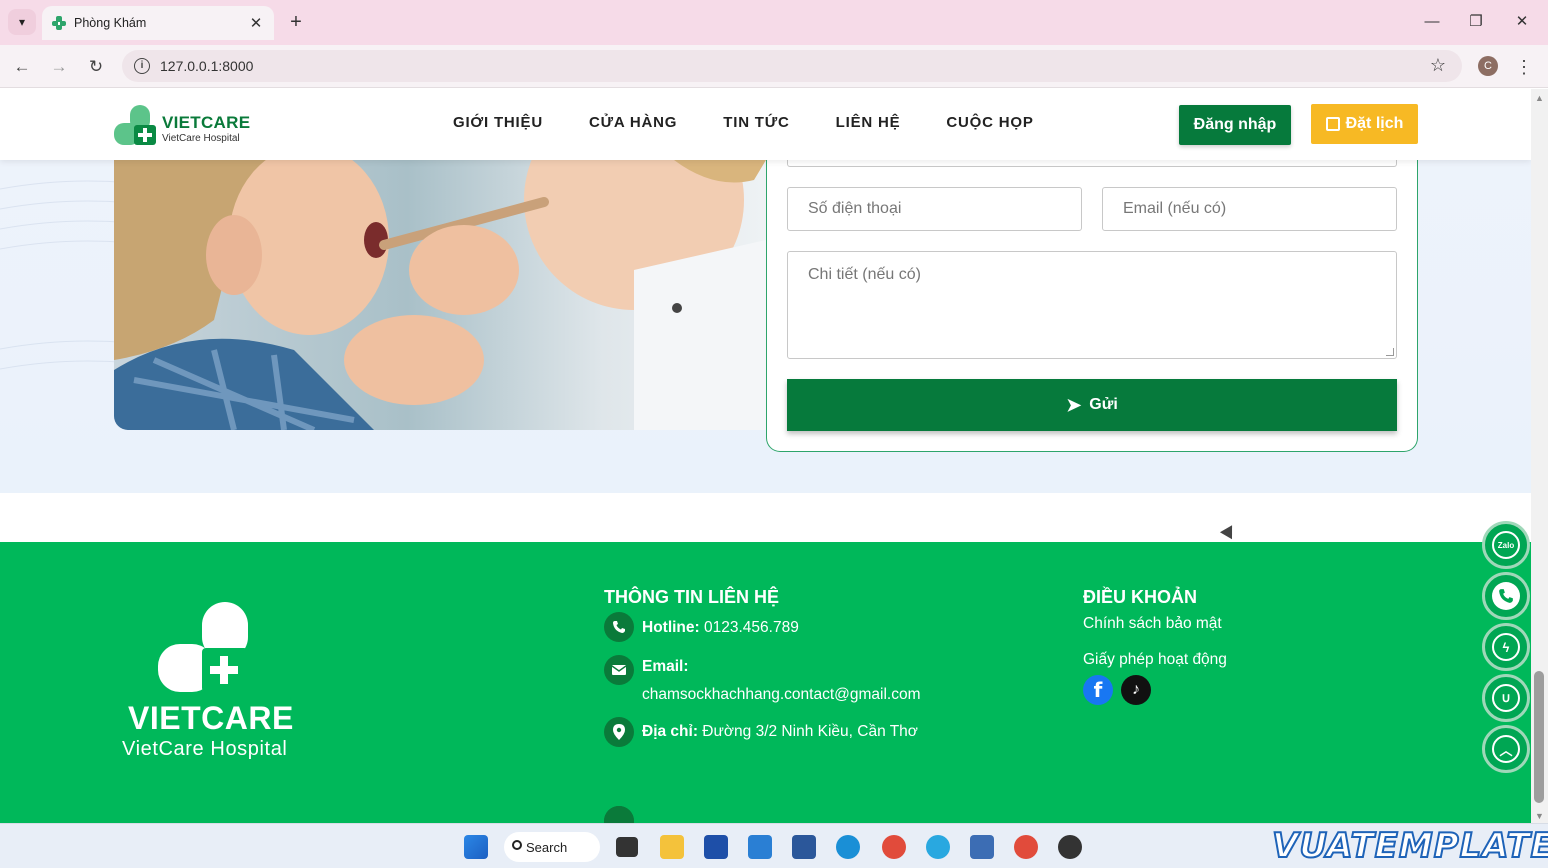  What do you see at coordinates (619, 732) in the screenshot?
I see `location-icon` at bounding box center [619, 732].